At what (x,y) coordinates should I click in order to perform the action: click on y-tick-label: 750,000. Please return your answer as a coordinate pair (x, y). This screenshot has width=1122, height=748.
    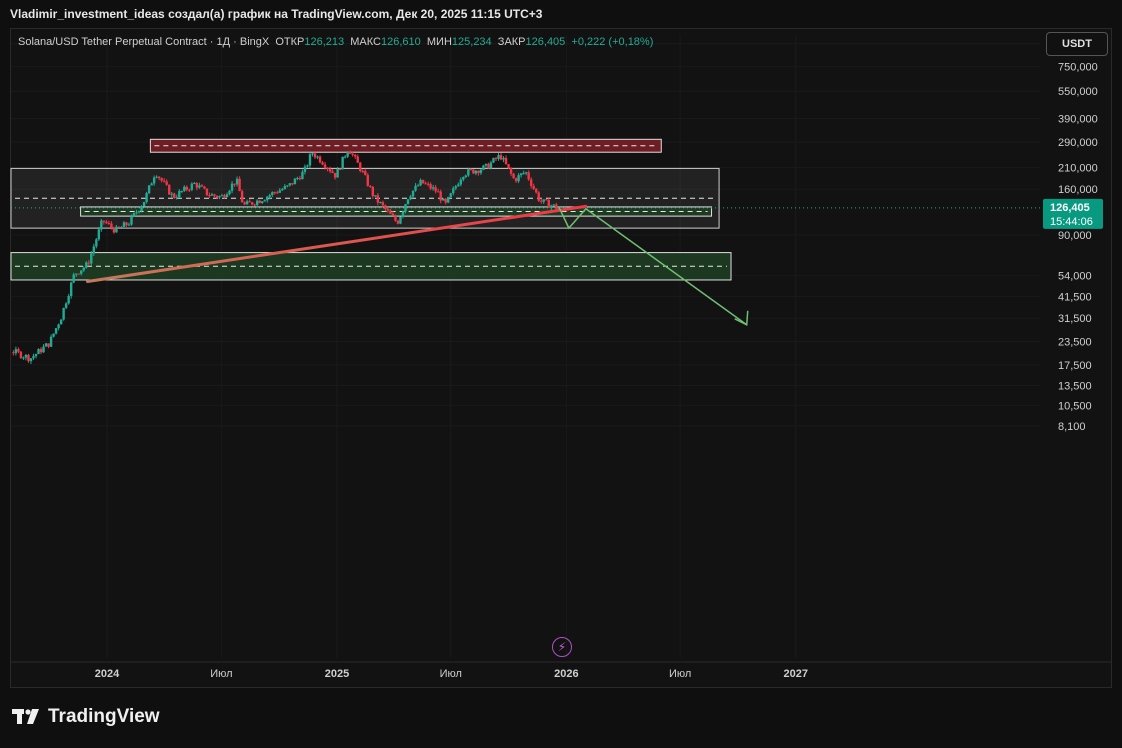
    Looking at the image, I should click on (1078, 68).